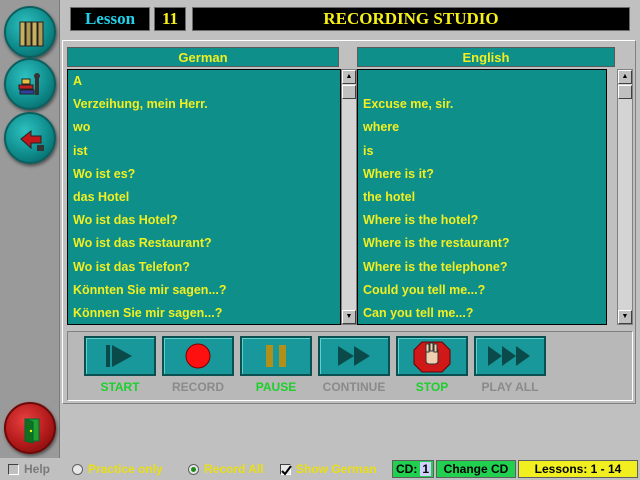 The height and width of the screenshot is (480, 640). What do you see at coordinates (625, 197) in the screenshot?
I see `english-scrollbar: ▲ ▼` at bounding box center [625, 197].